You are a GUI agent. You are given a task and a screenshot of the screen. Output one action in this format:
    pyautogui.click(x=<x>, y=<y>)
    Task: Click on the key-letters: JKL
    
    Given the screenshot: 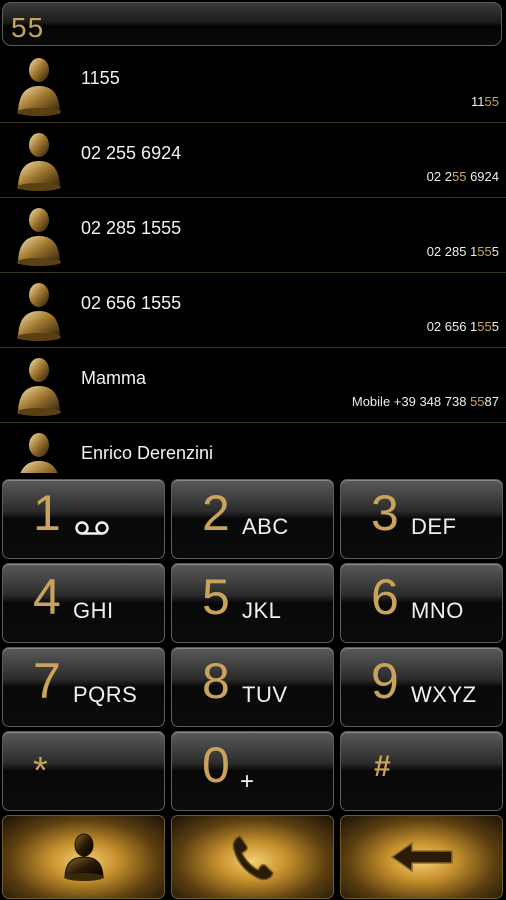 What is the action you would take?
    pyautogui.click(x=262, y=610)
    